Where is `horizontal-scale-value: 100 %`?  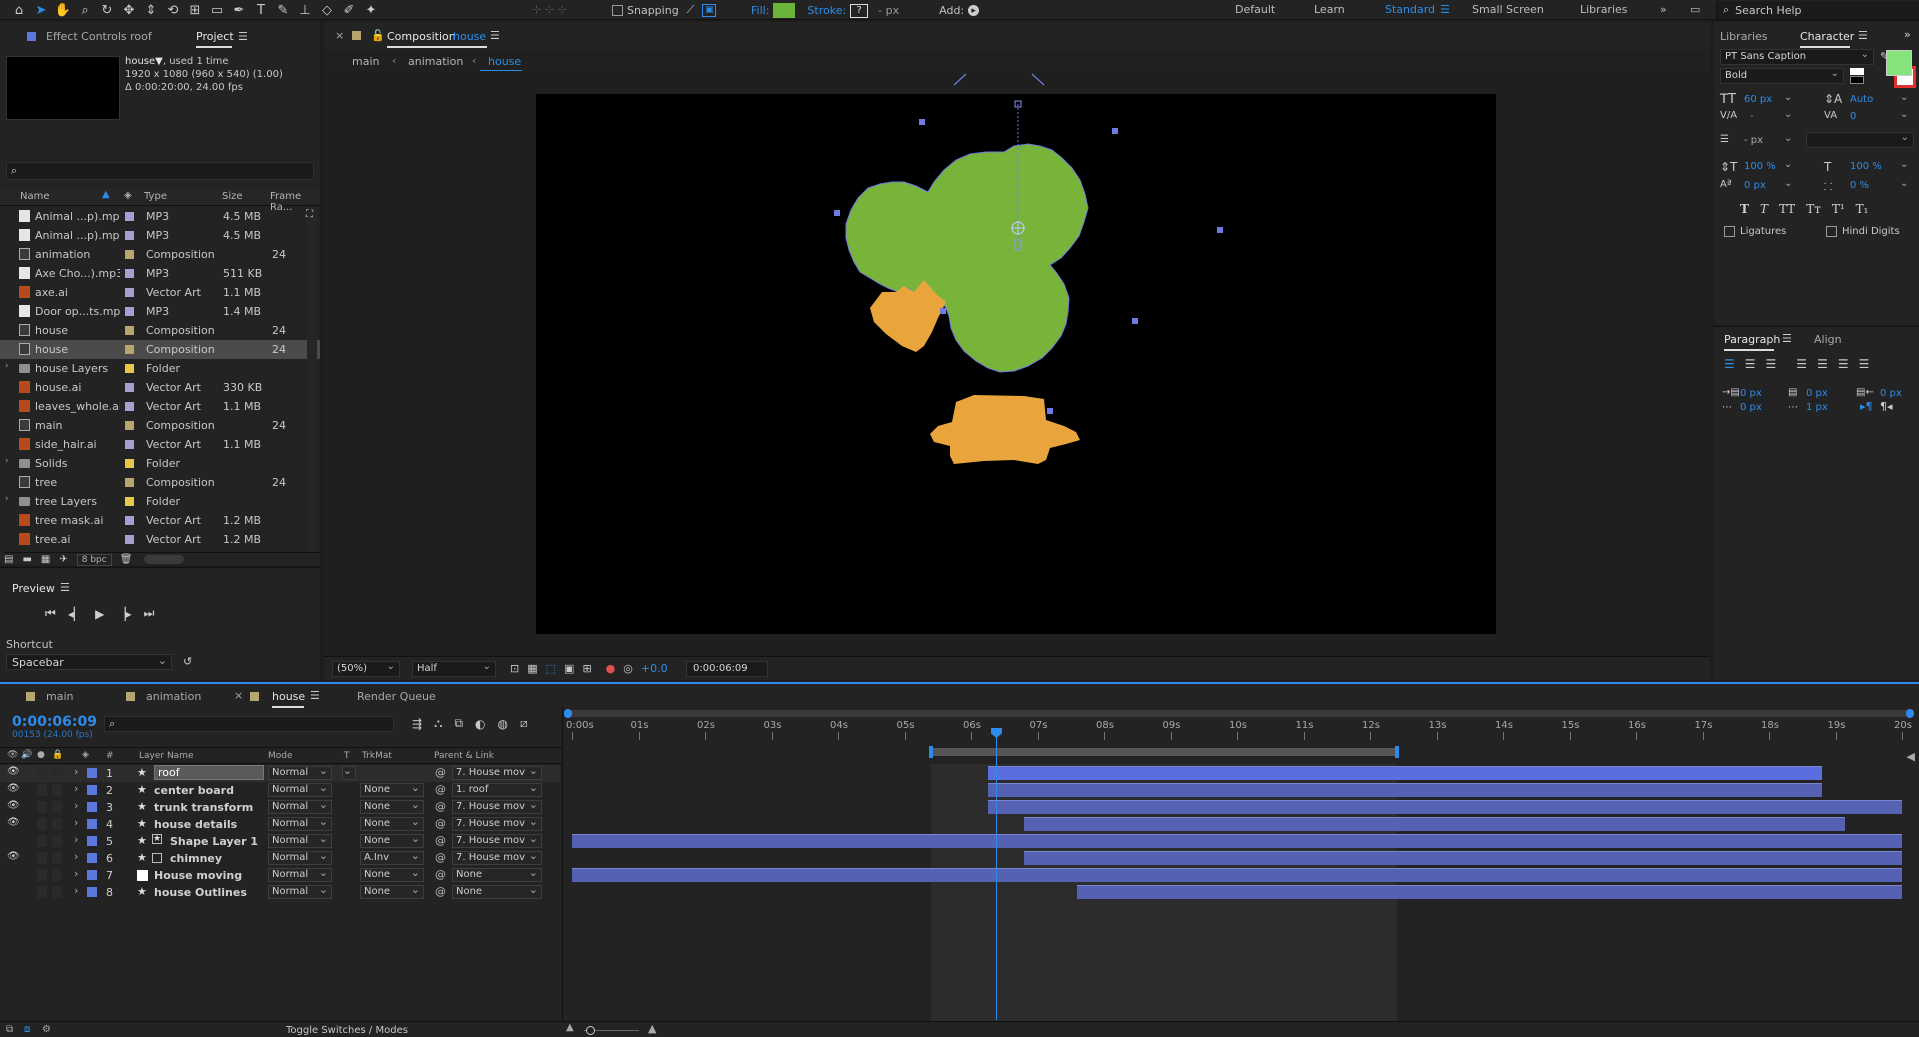 horizontal-scale-value: 100 % is located at coordinates (1866, 166).